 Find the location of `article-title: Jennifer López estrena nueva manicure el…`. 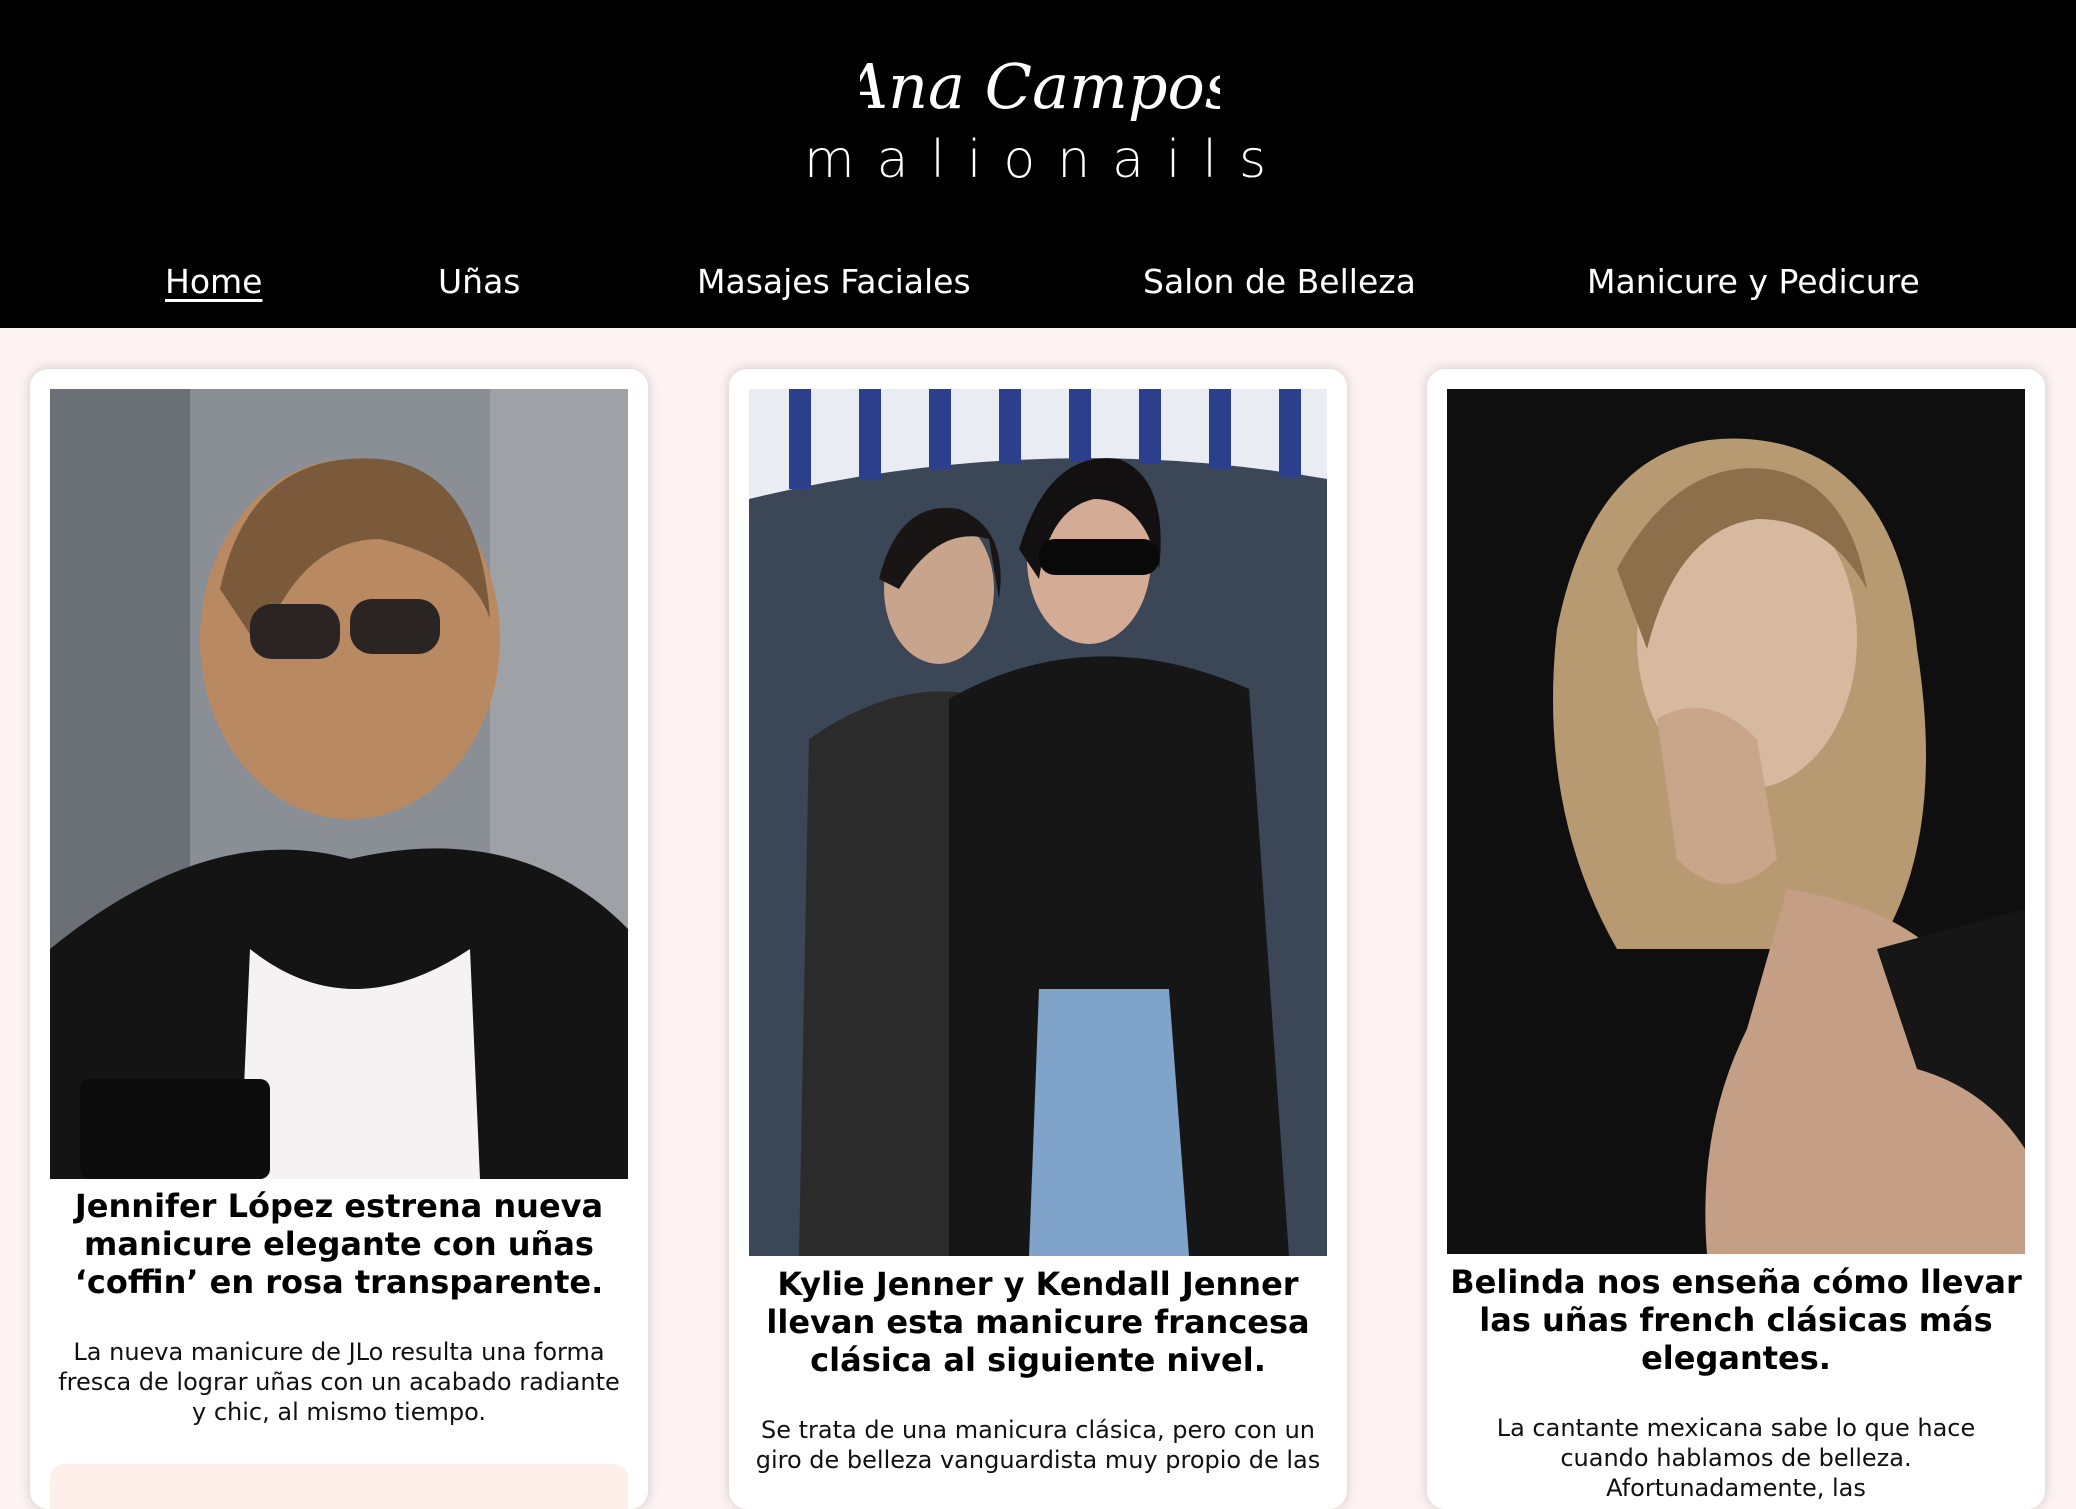

article-title: Jennifer López estrena nueva manicure el… is located at coordinates (339, 1244).